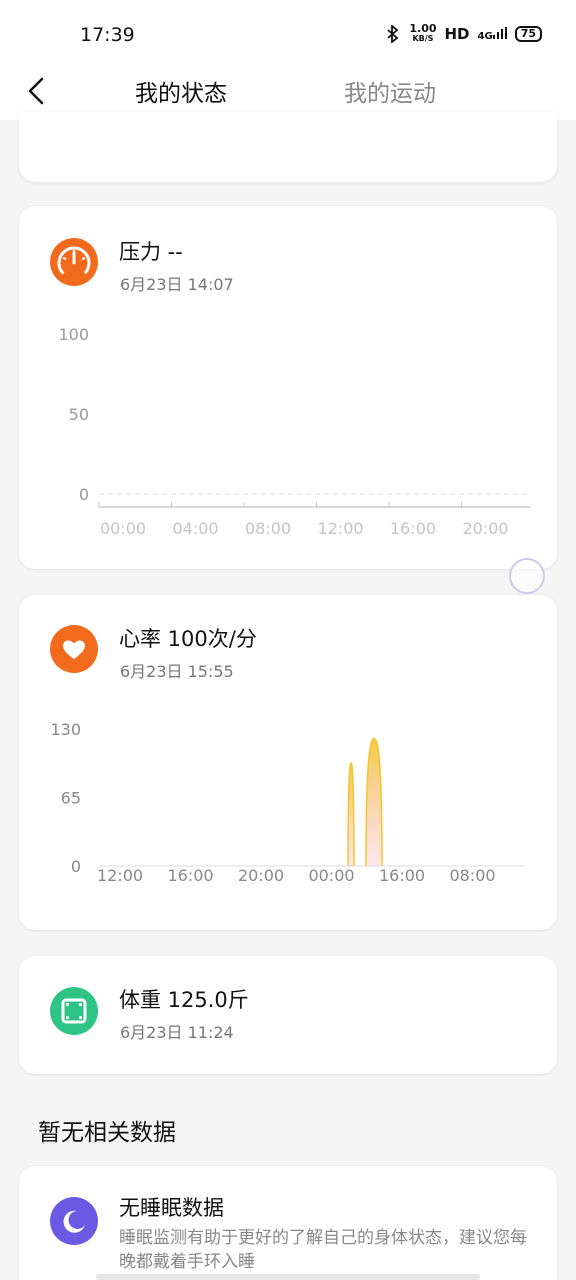 The height and width of the screenshot is (1280, 576). Describe the element at coordinates (393, 34) in the screenshot. I see `bluetooth-icon` at that location.